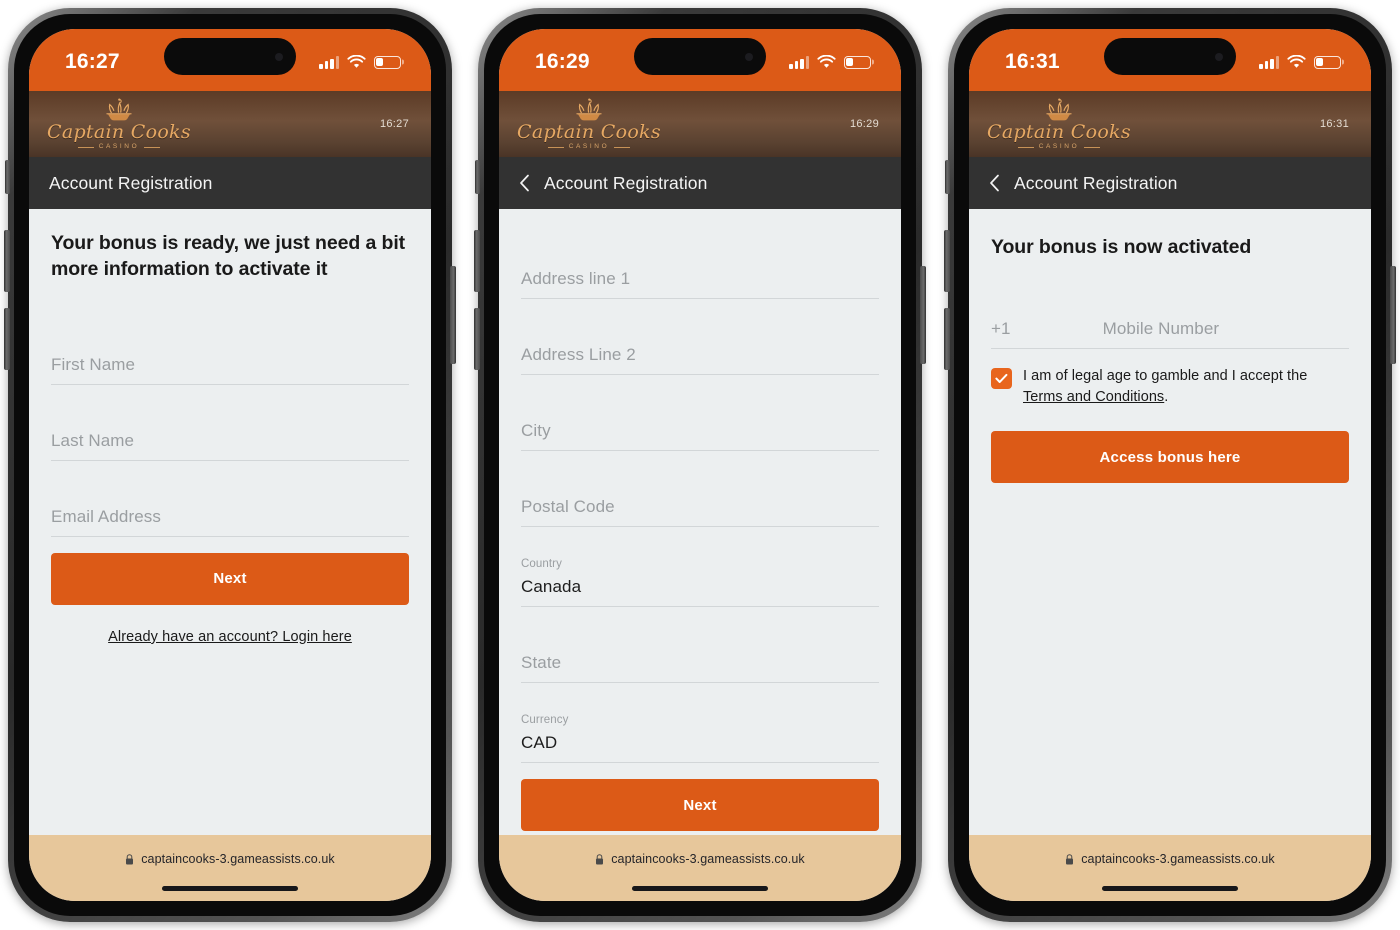  Describe the element at coordinates (700, 421) in the screenshot. I see `city-field: City` at that location.